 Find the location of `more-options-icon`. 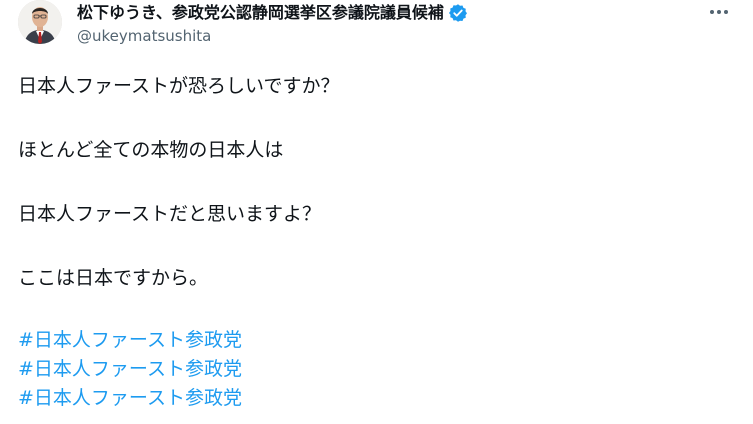

more-options-icon is located at coordinates (719, 12).